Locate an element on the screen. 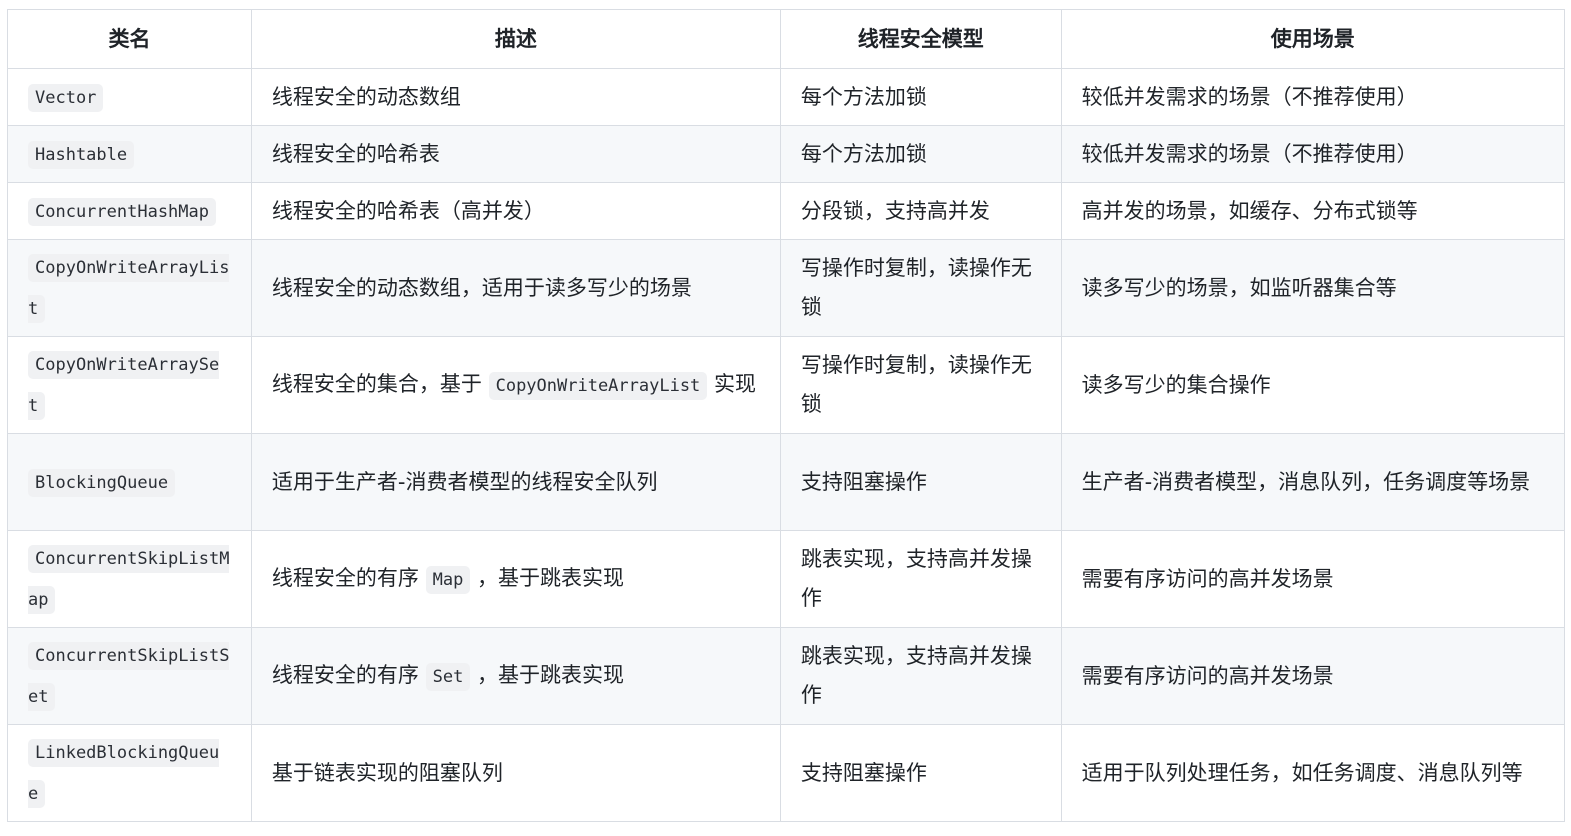 The height and width of the screenshot is (836, 1571). description-text: 线程安全的动态数组，适用于读多写少的场景 is located at coordinates (481, 287).